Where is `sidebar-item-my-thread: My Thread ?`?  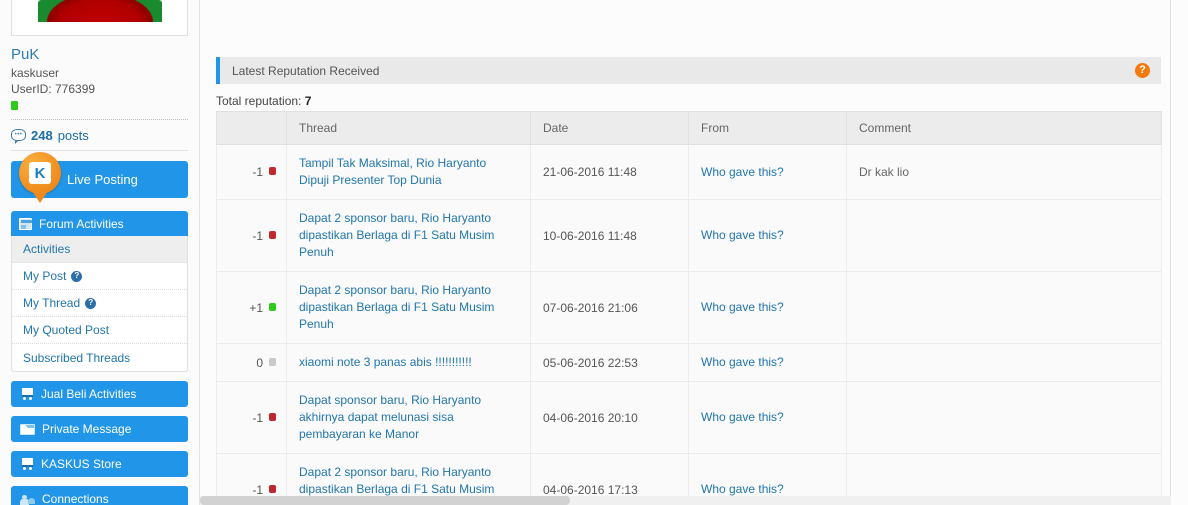 sidebar-item-my-thread: My Thread ? is located at coordinates (99, 303).